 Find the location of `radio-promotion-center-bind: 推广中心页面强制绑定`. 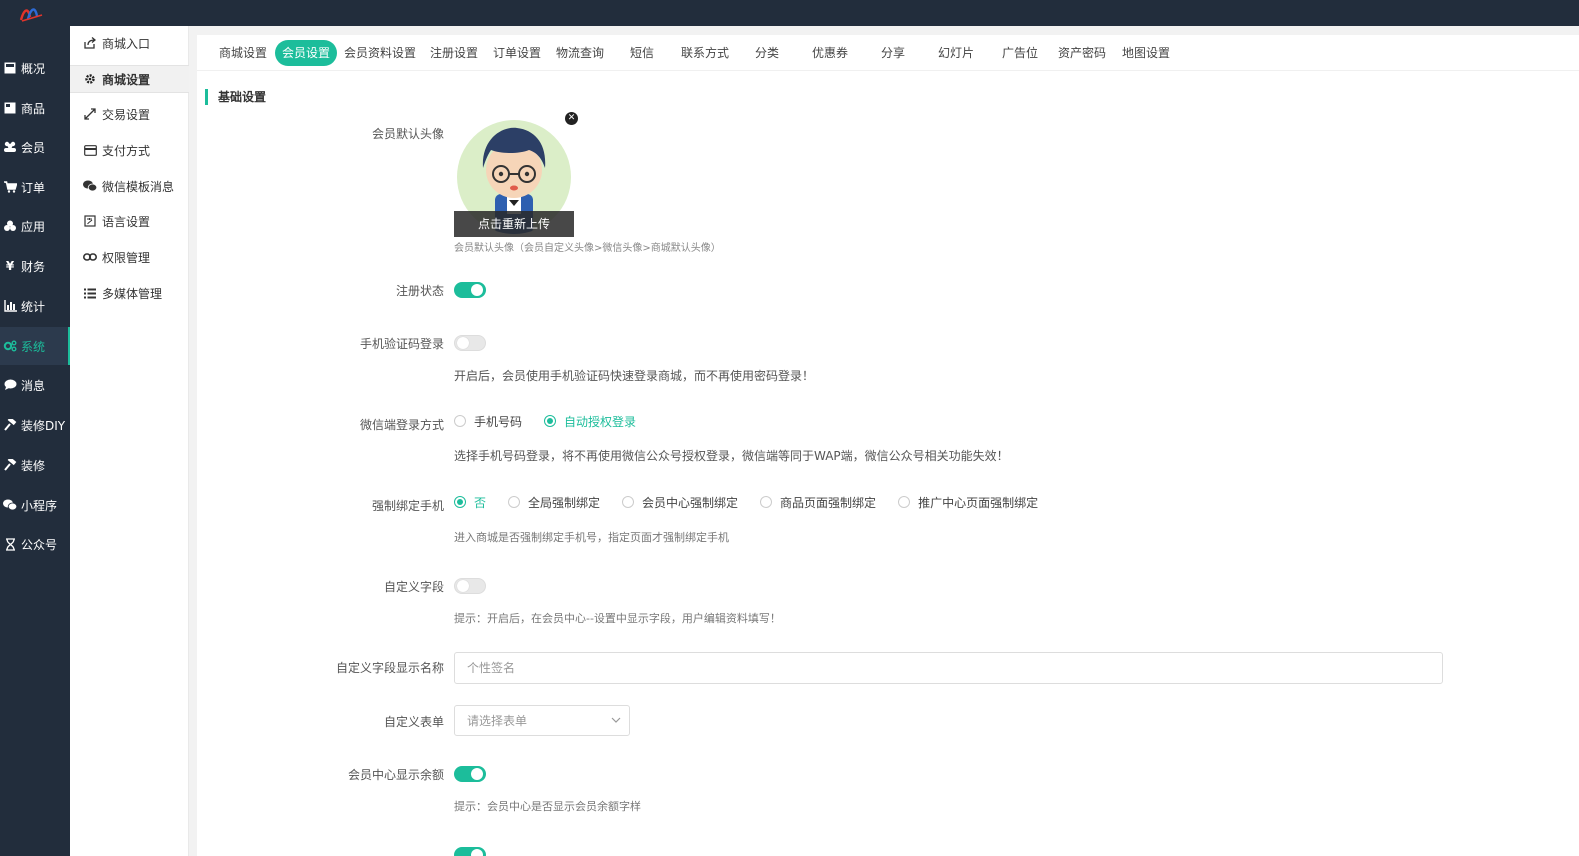

radio-promotion-center-bind: 推广中心页面强制绑定 is located at coordinates (968, 502).